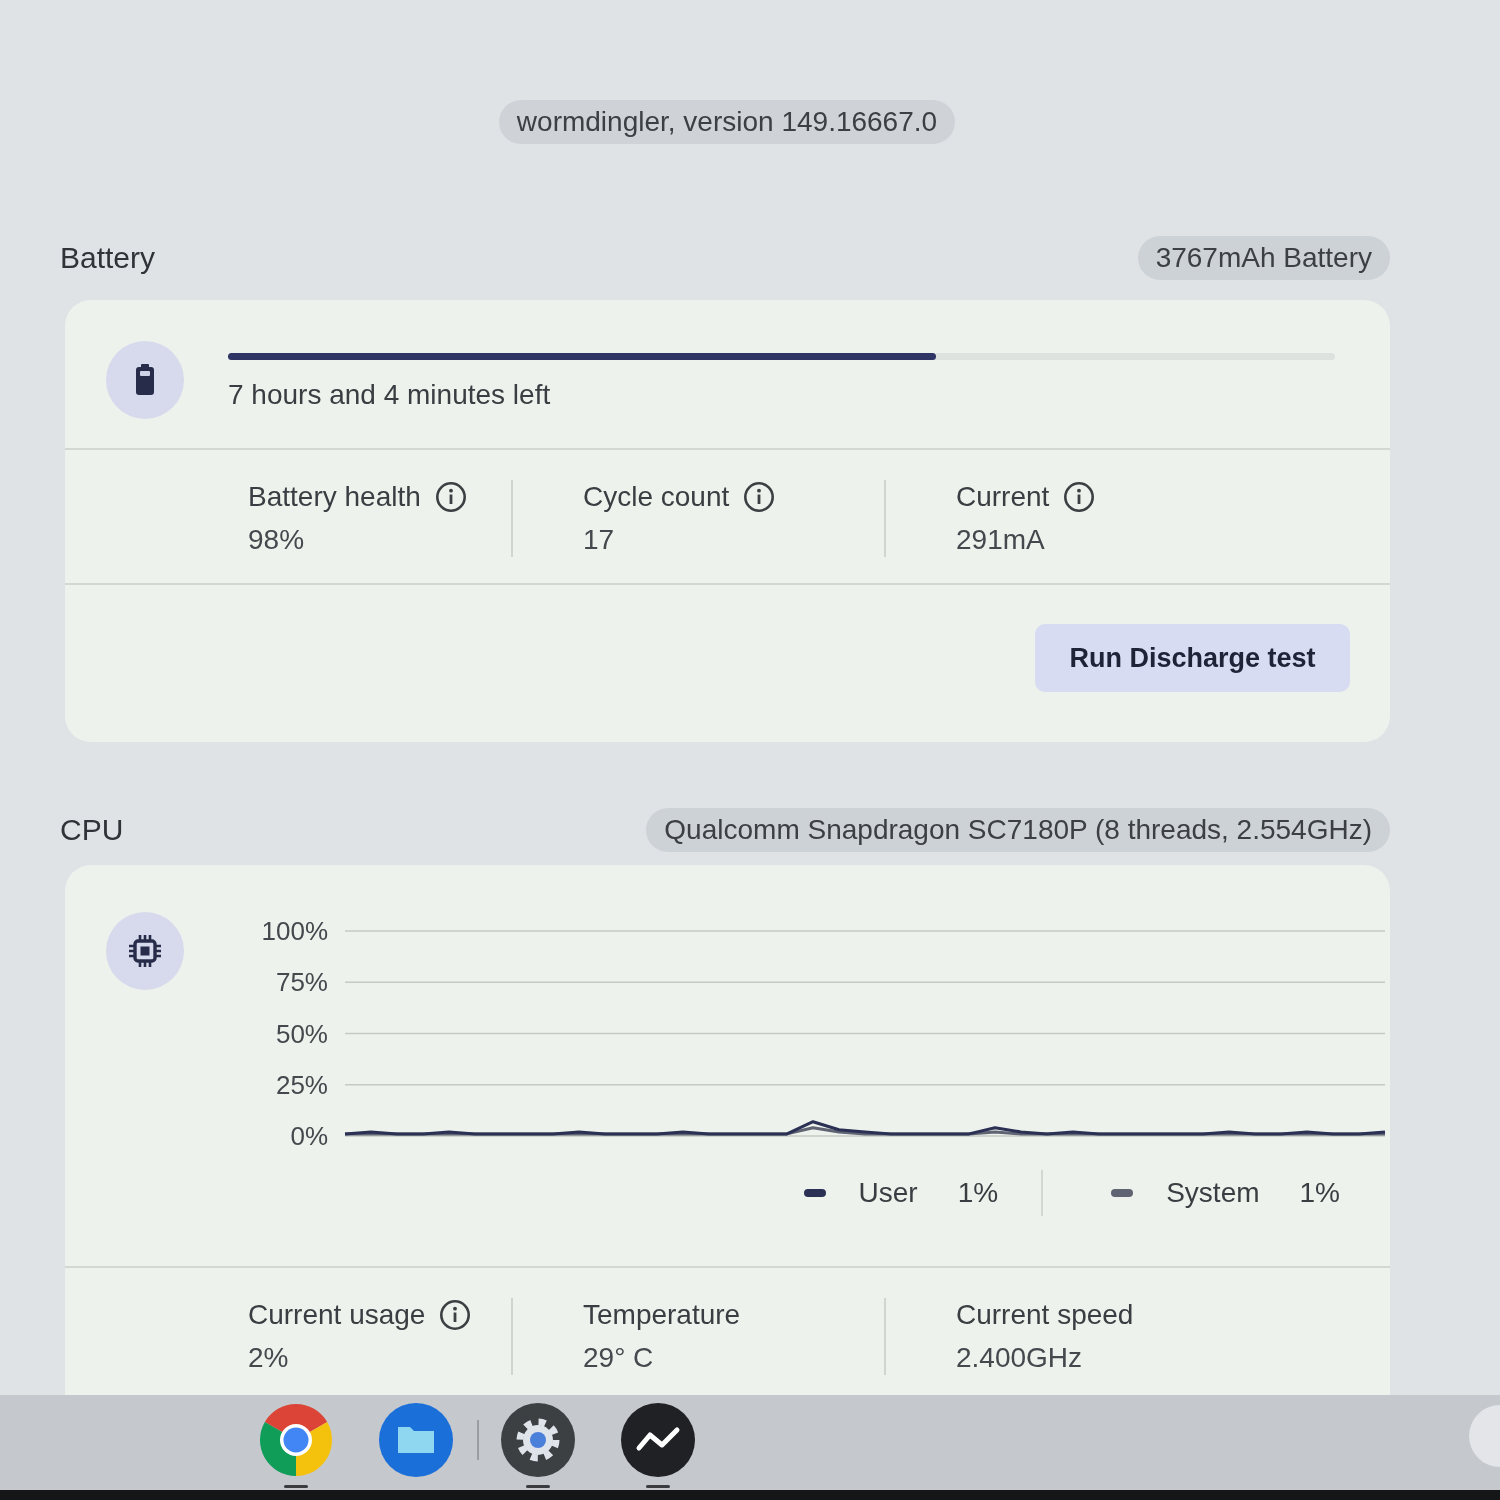 This screenshot has width=1500, height=1500. I want to click on section-title: Battery, so click(108, 258).